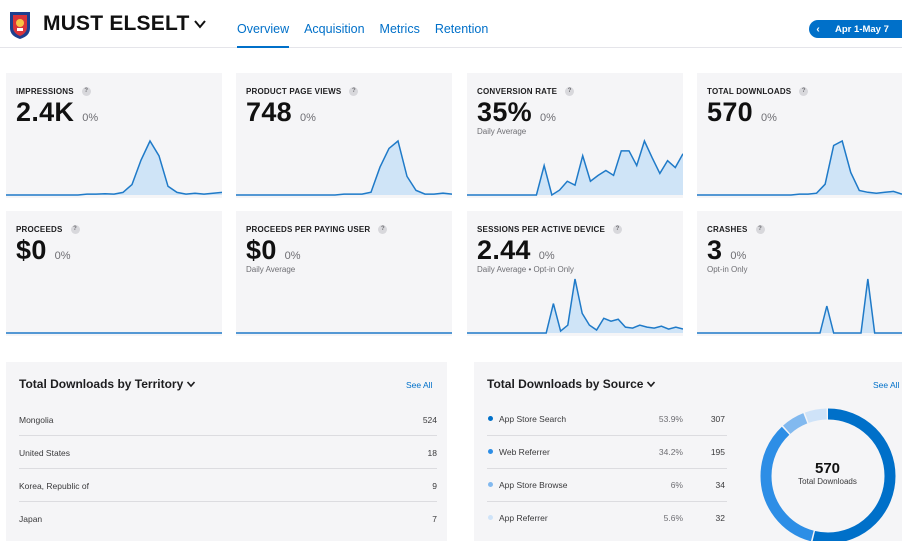  What do you see at coordinates (419, 385) in the screenshot?
I see `territory-see-all-link: See All` at bounding box center [419, 385].